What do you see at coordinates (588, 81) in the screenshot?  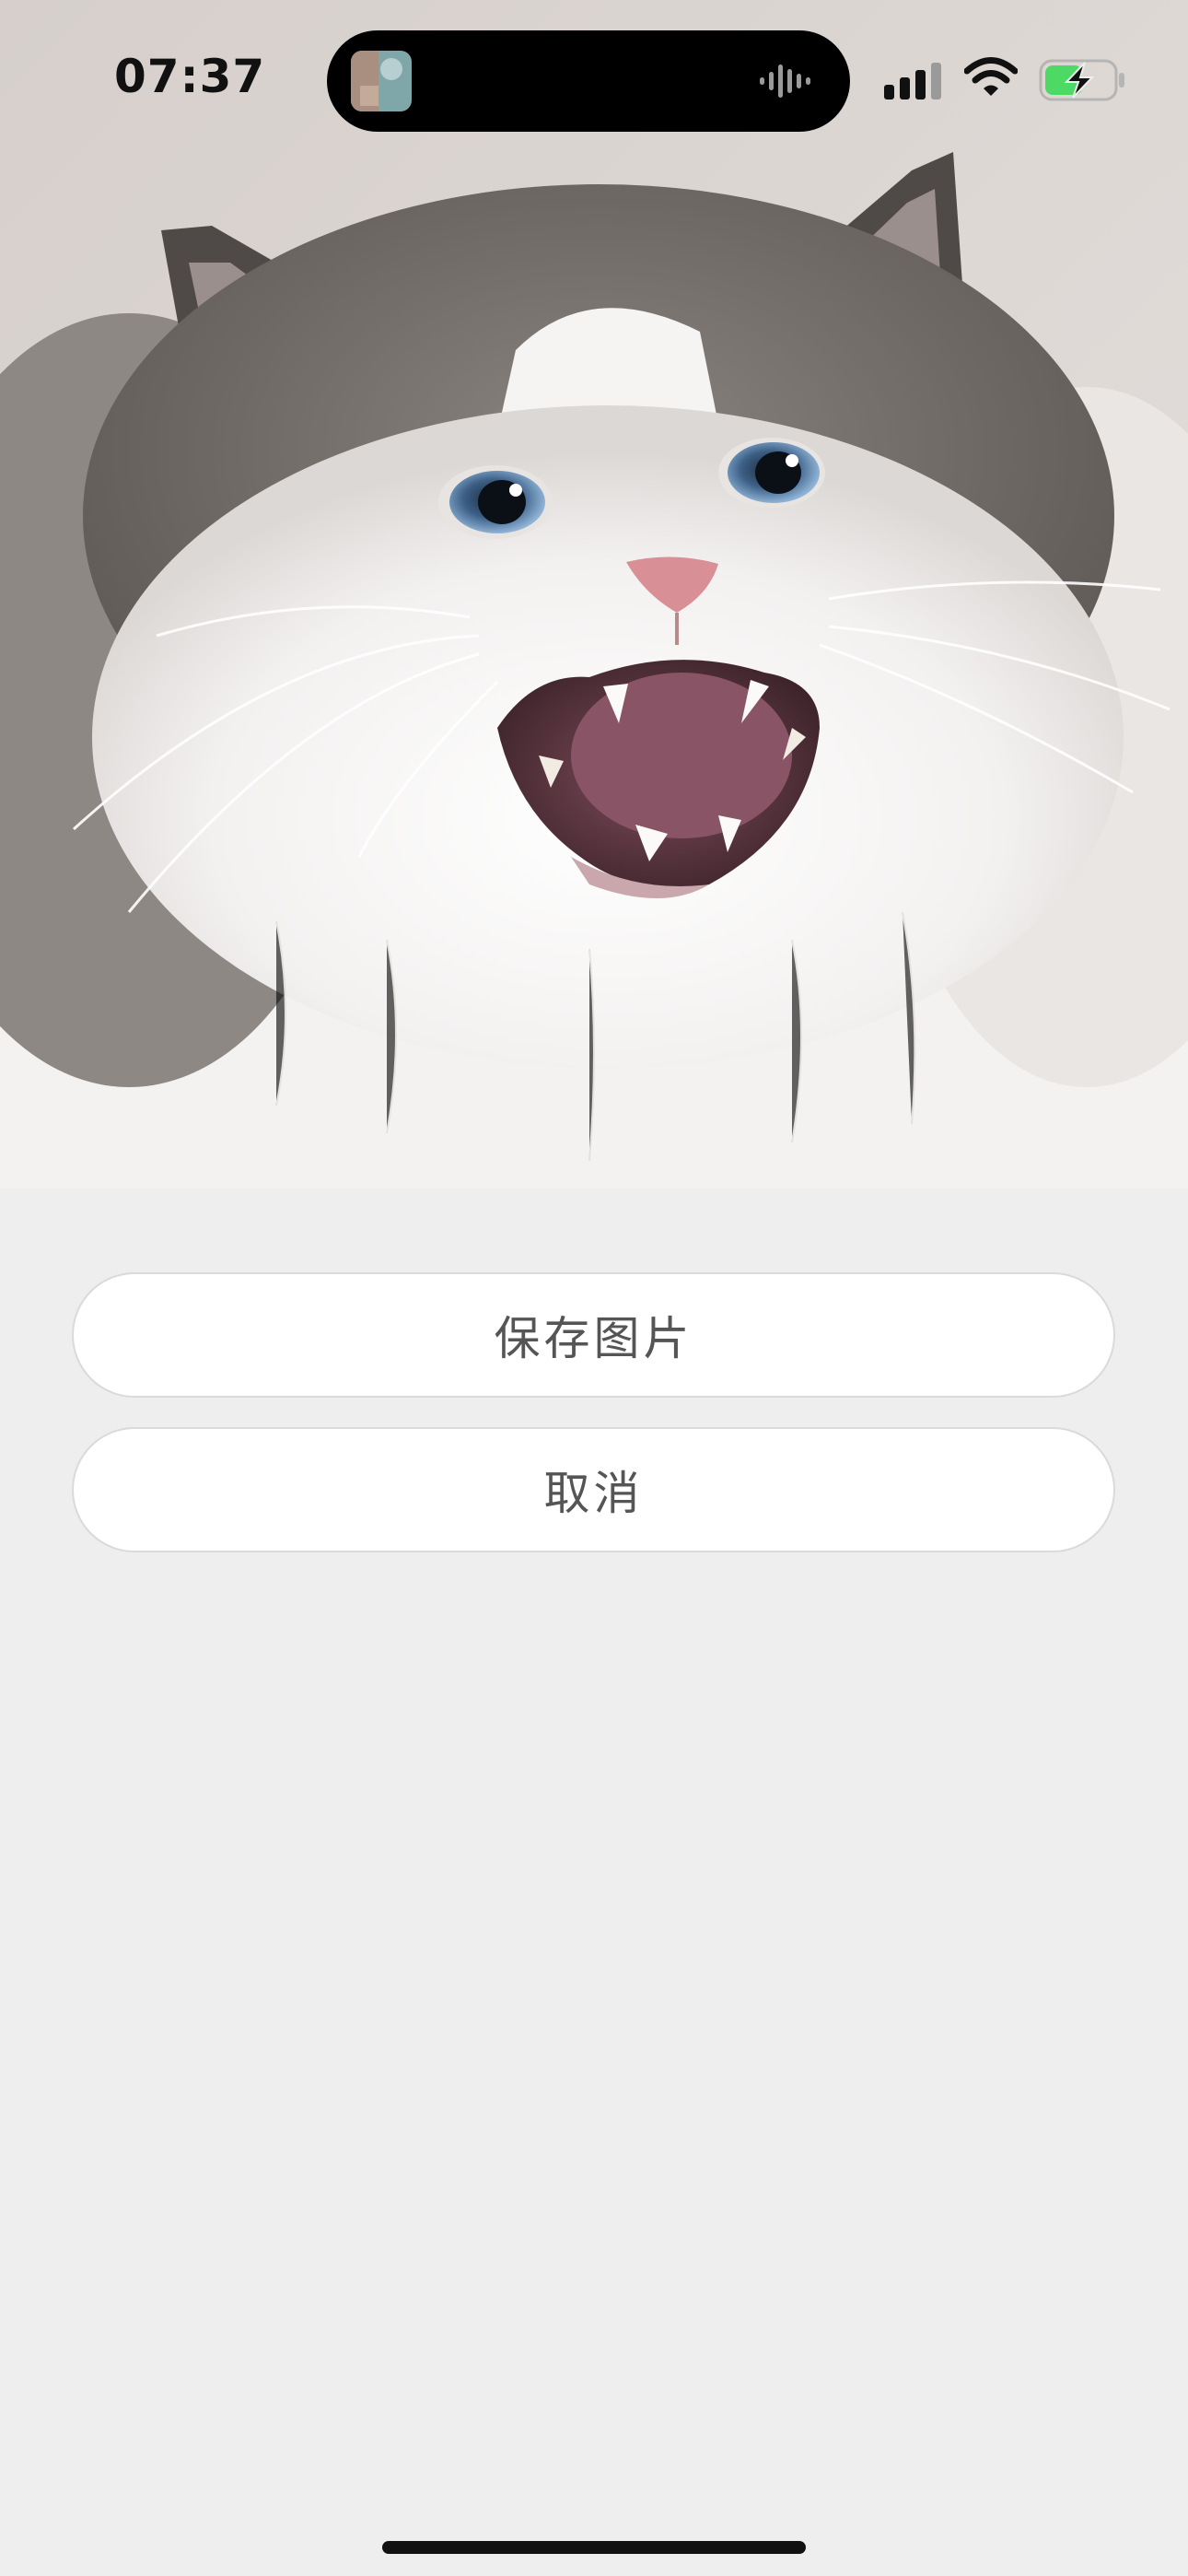 I see `dynamic-island` at bounding box center [588, 81].